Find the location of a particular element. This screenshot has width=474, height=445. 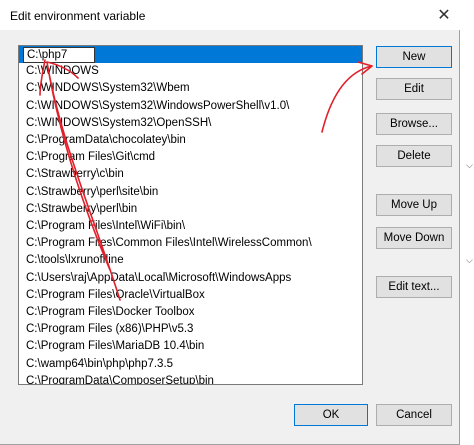

close-button: ✕ is located at coordinates (444, 15).